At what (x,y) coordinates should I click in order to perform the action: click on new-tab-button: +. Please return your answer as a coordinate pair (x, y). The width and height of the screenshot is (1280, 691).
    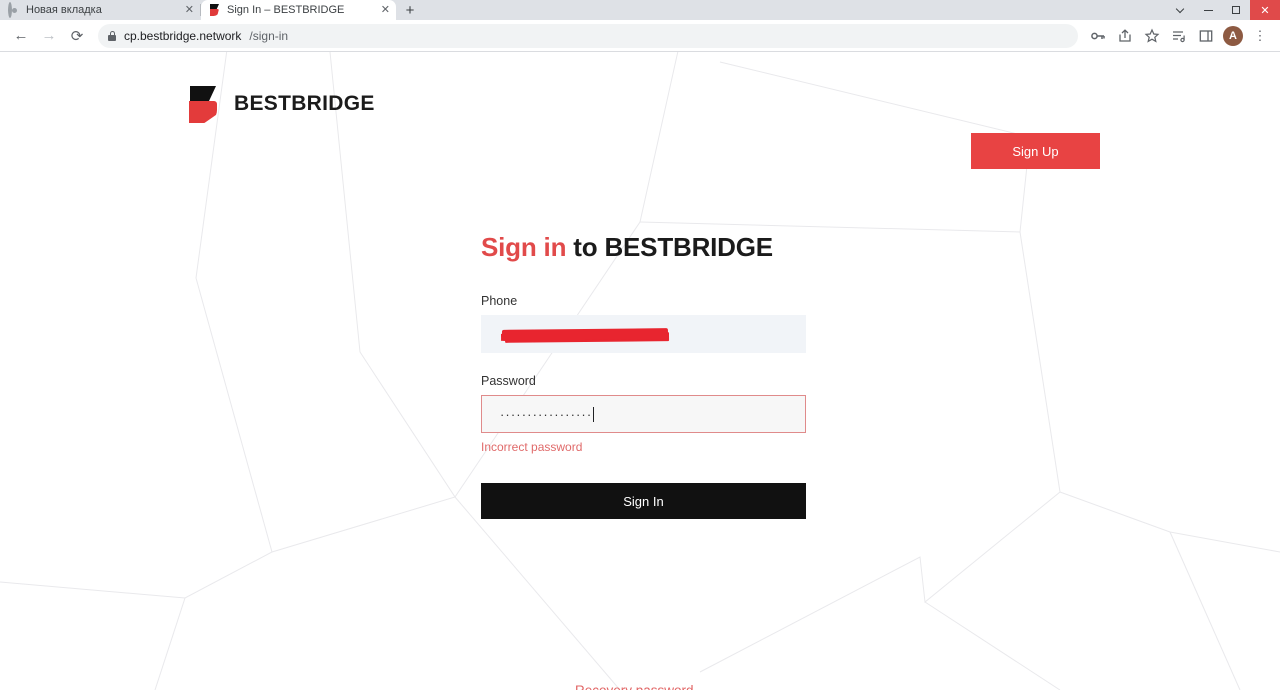
    Looking at the image, I should click on (410, 10).